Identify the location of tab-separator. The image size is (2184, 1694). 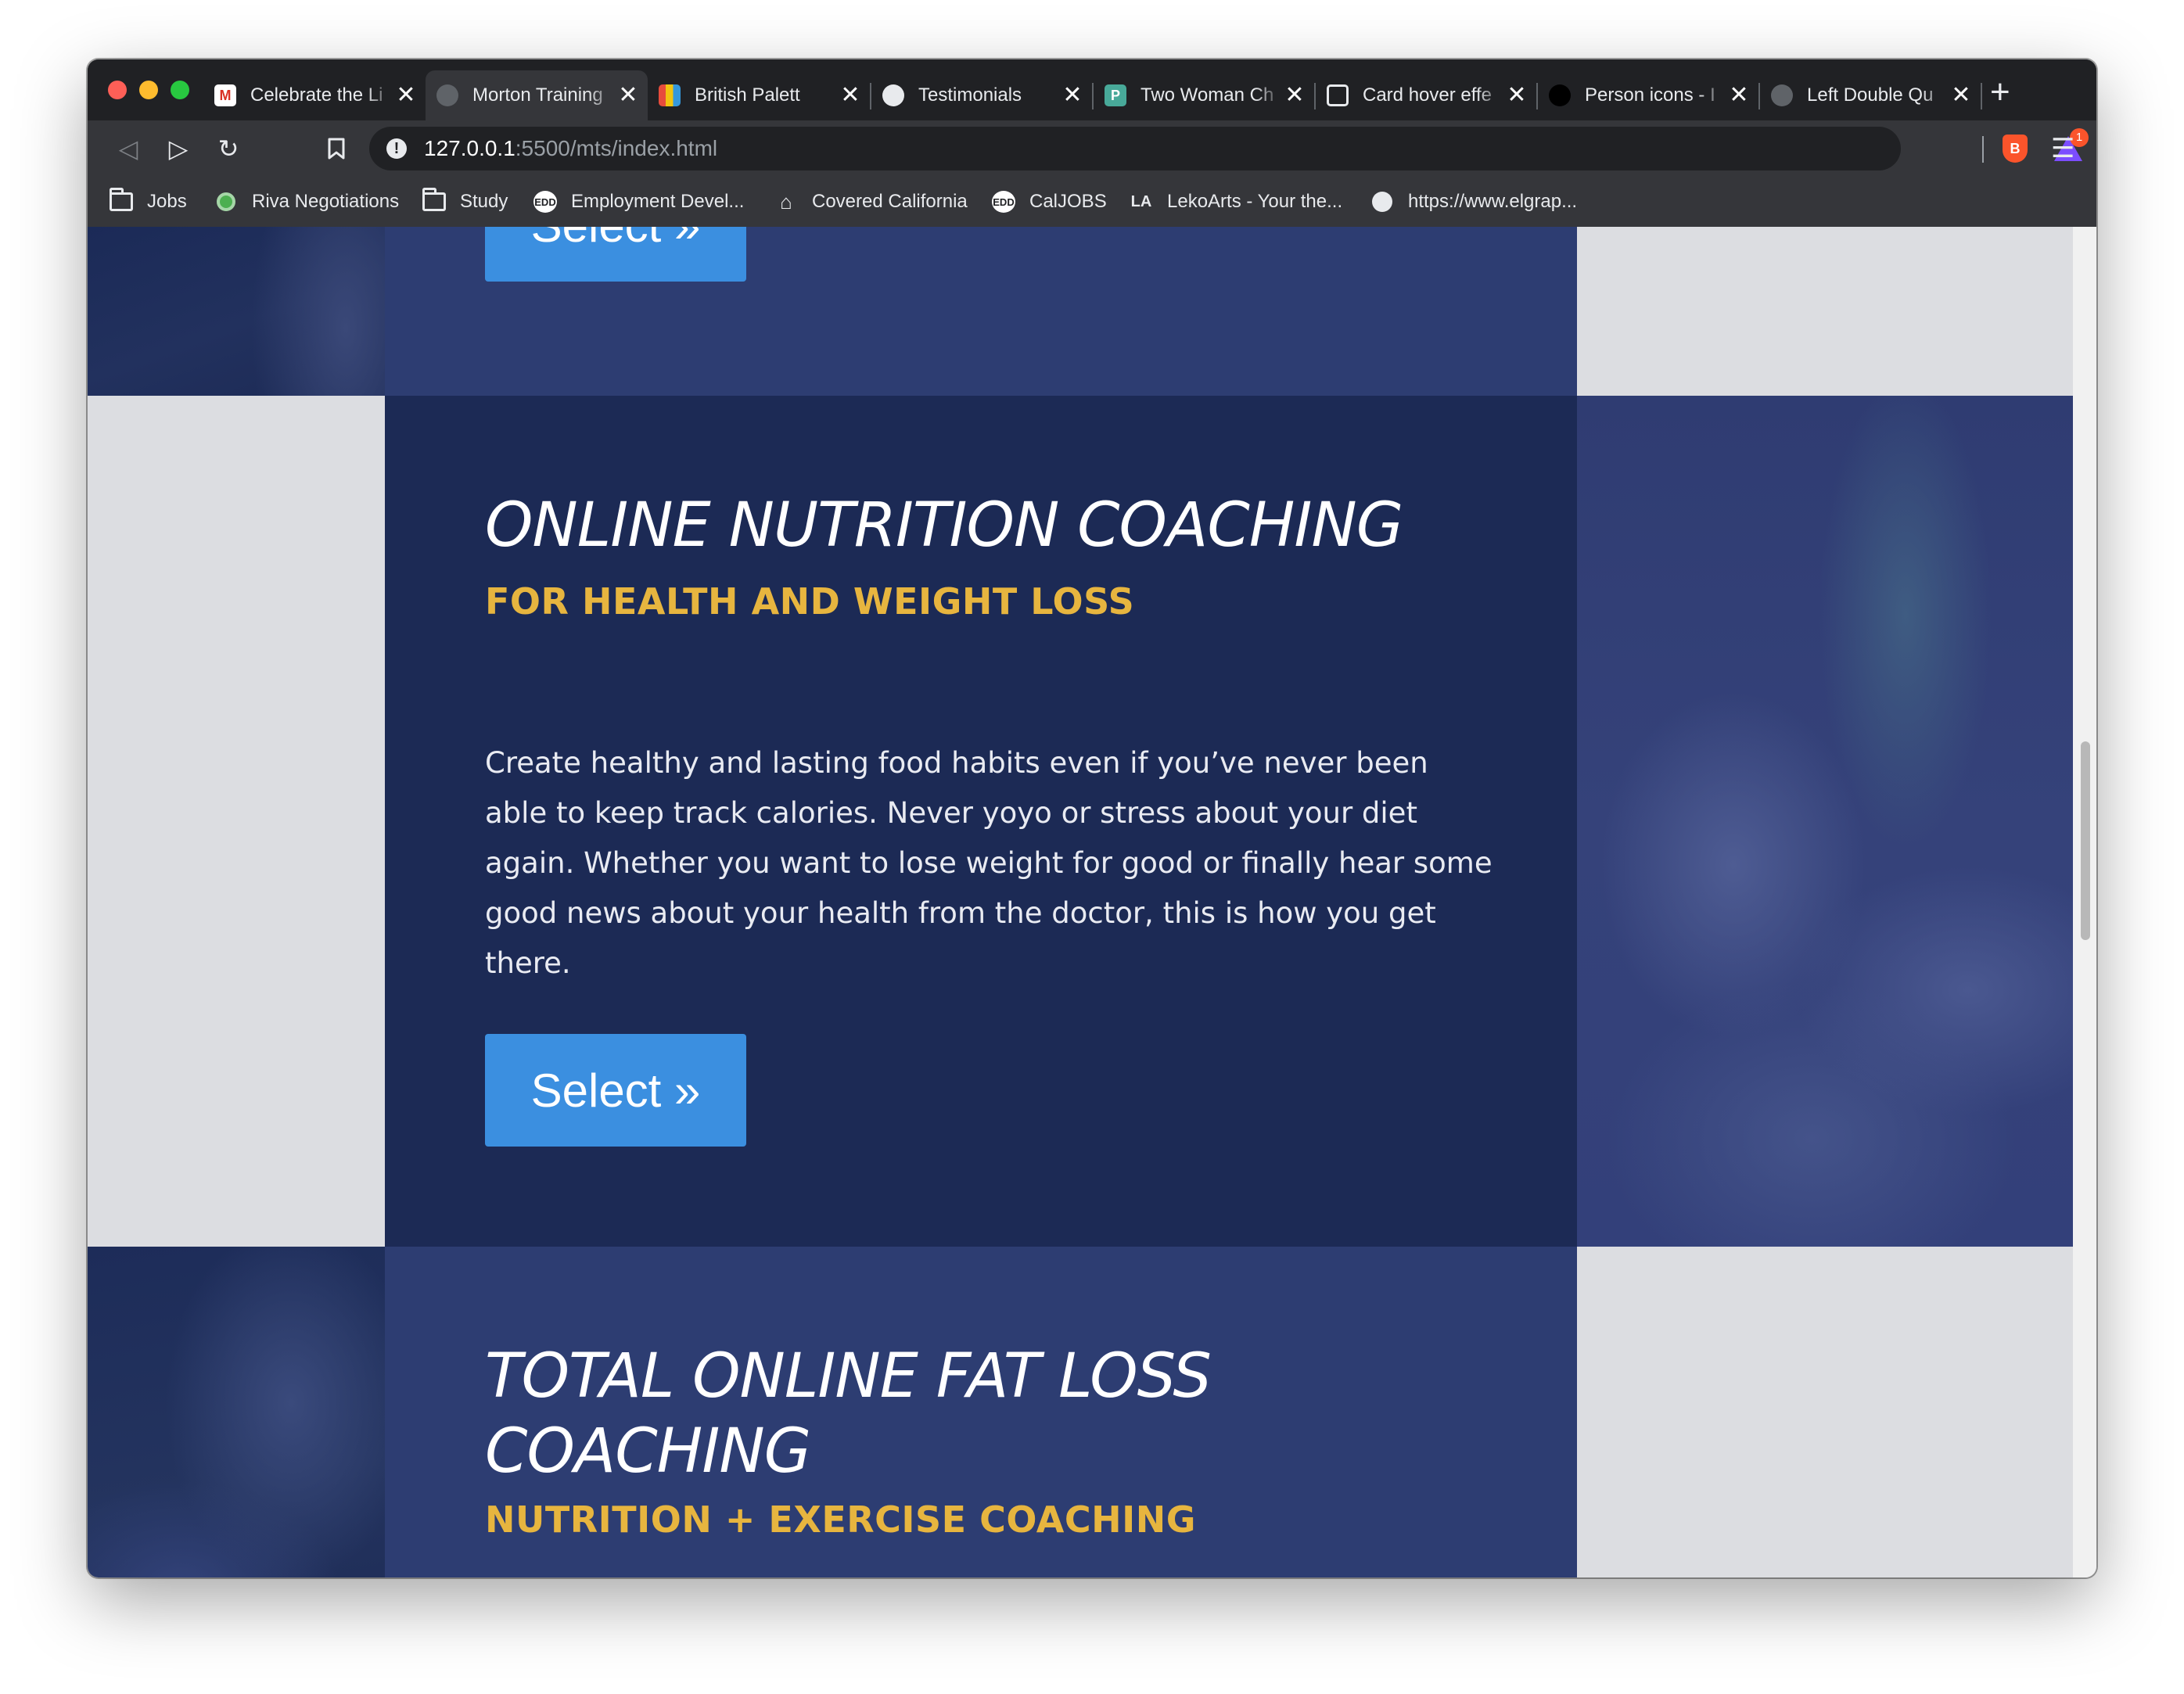
(1981, 96).